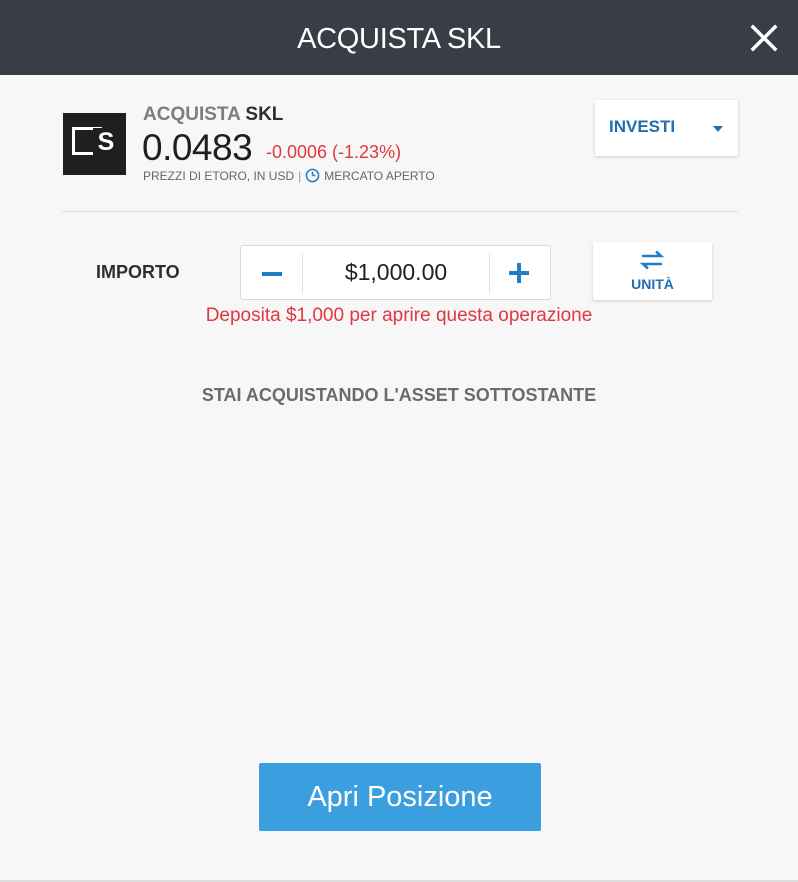 This screenshot has height=882, width=798. I want to click on close-button, so click(764, 38).